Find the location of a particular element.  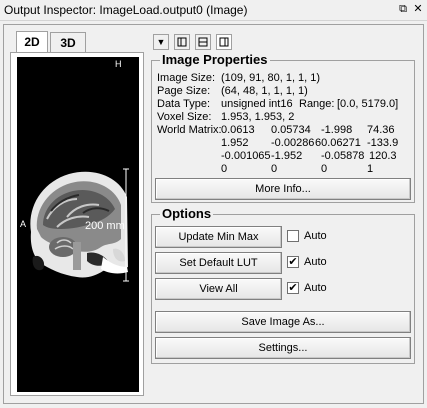

matrix-cell: 74.36 is located at coordinates (381, 130).